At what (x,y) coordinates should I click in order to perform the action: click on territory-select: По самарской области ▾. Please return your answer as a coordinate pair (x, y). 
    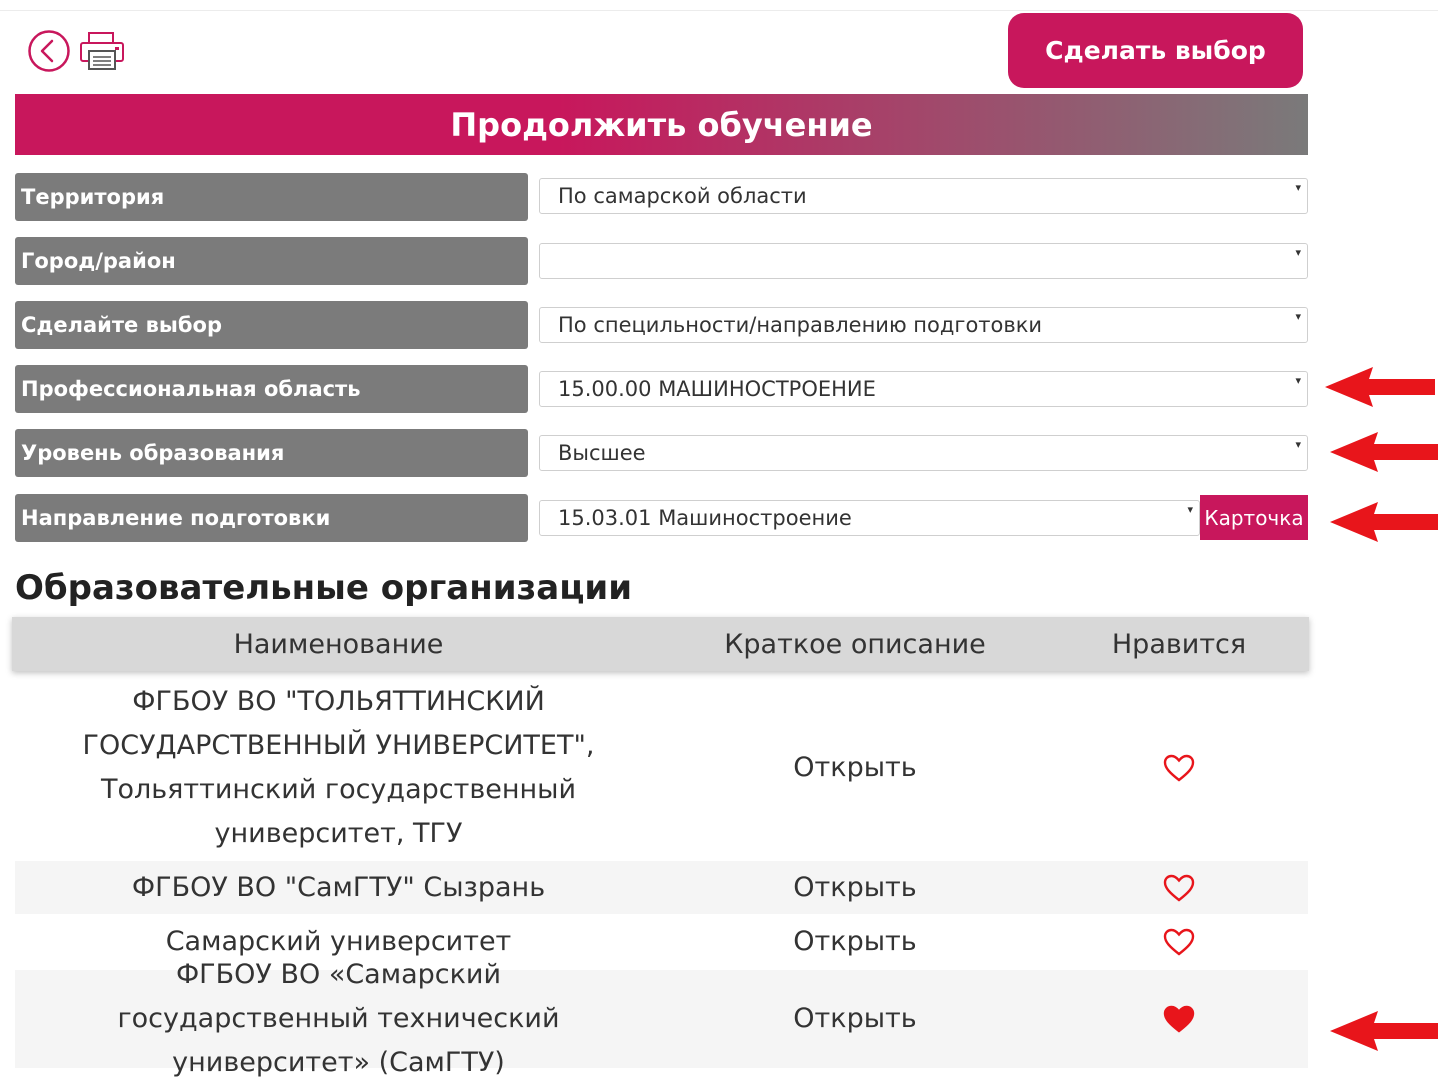
    Looking at the image, I should click on (923, 196).